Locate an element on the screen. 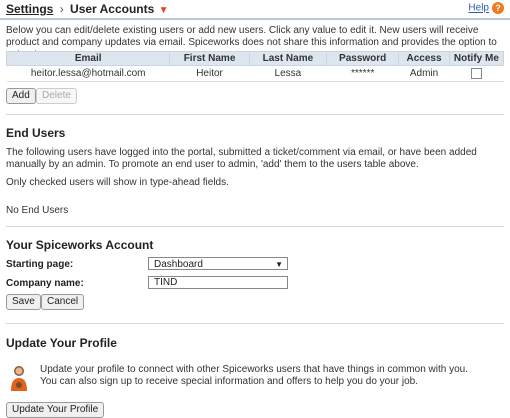 Image resolution: width=510 pixels, height=418 pixels. account-title: Your Spiceworks Account is located at coordinates (80, 245).